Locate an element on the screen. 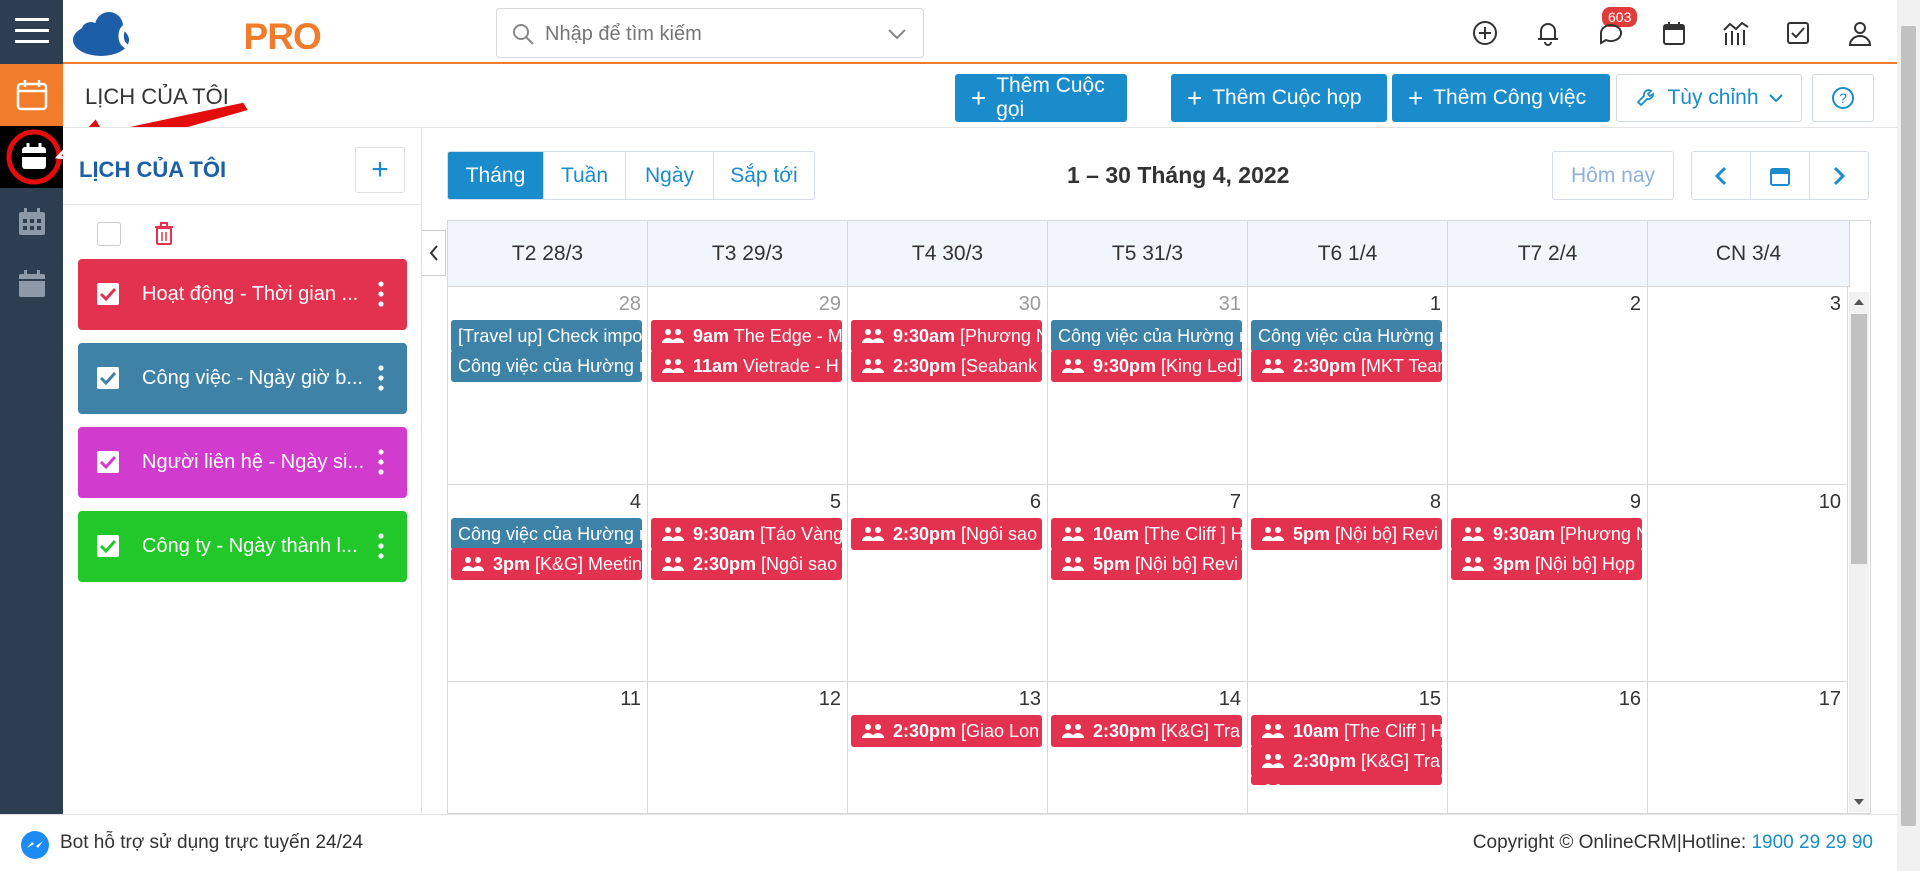 The height and width of the screenshot is (871, 1920). day-number: 17 is located at coordinates (1830, 699).